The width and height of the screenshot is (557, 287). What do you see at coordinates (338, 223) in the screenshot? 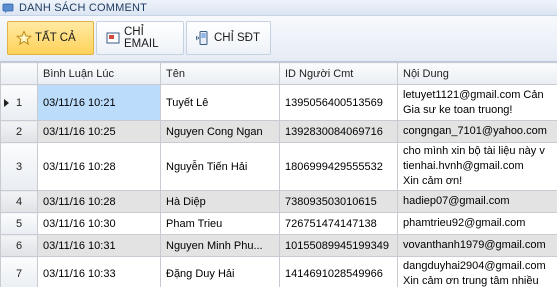
I see `cell-user-id: 726751474147138` at bounding box center [338, 223].